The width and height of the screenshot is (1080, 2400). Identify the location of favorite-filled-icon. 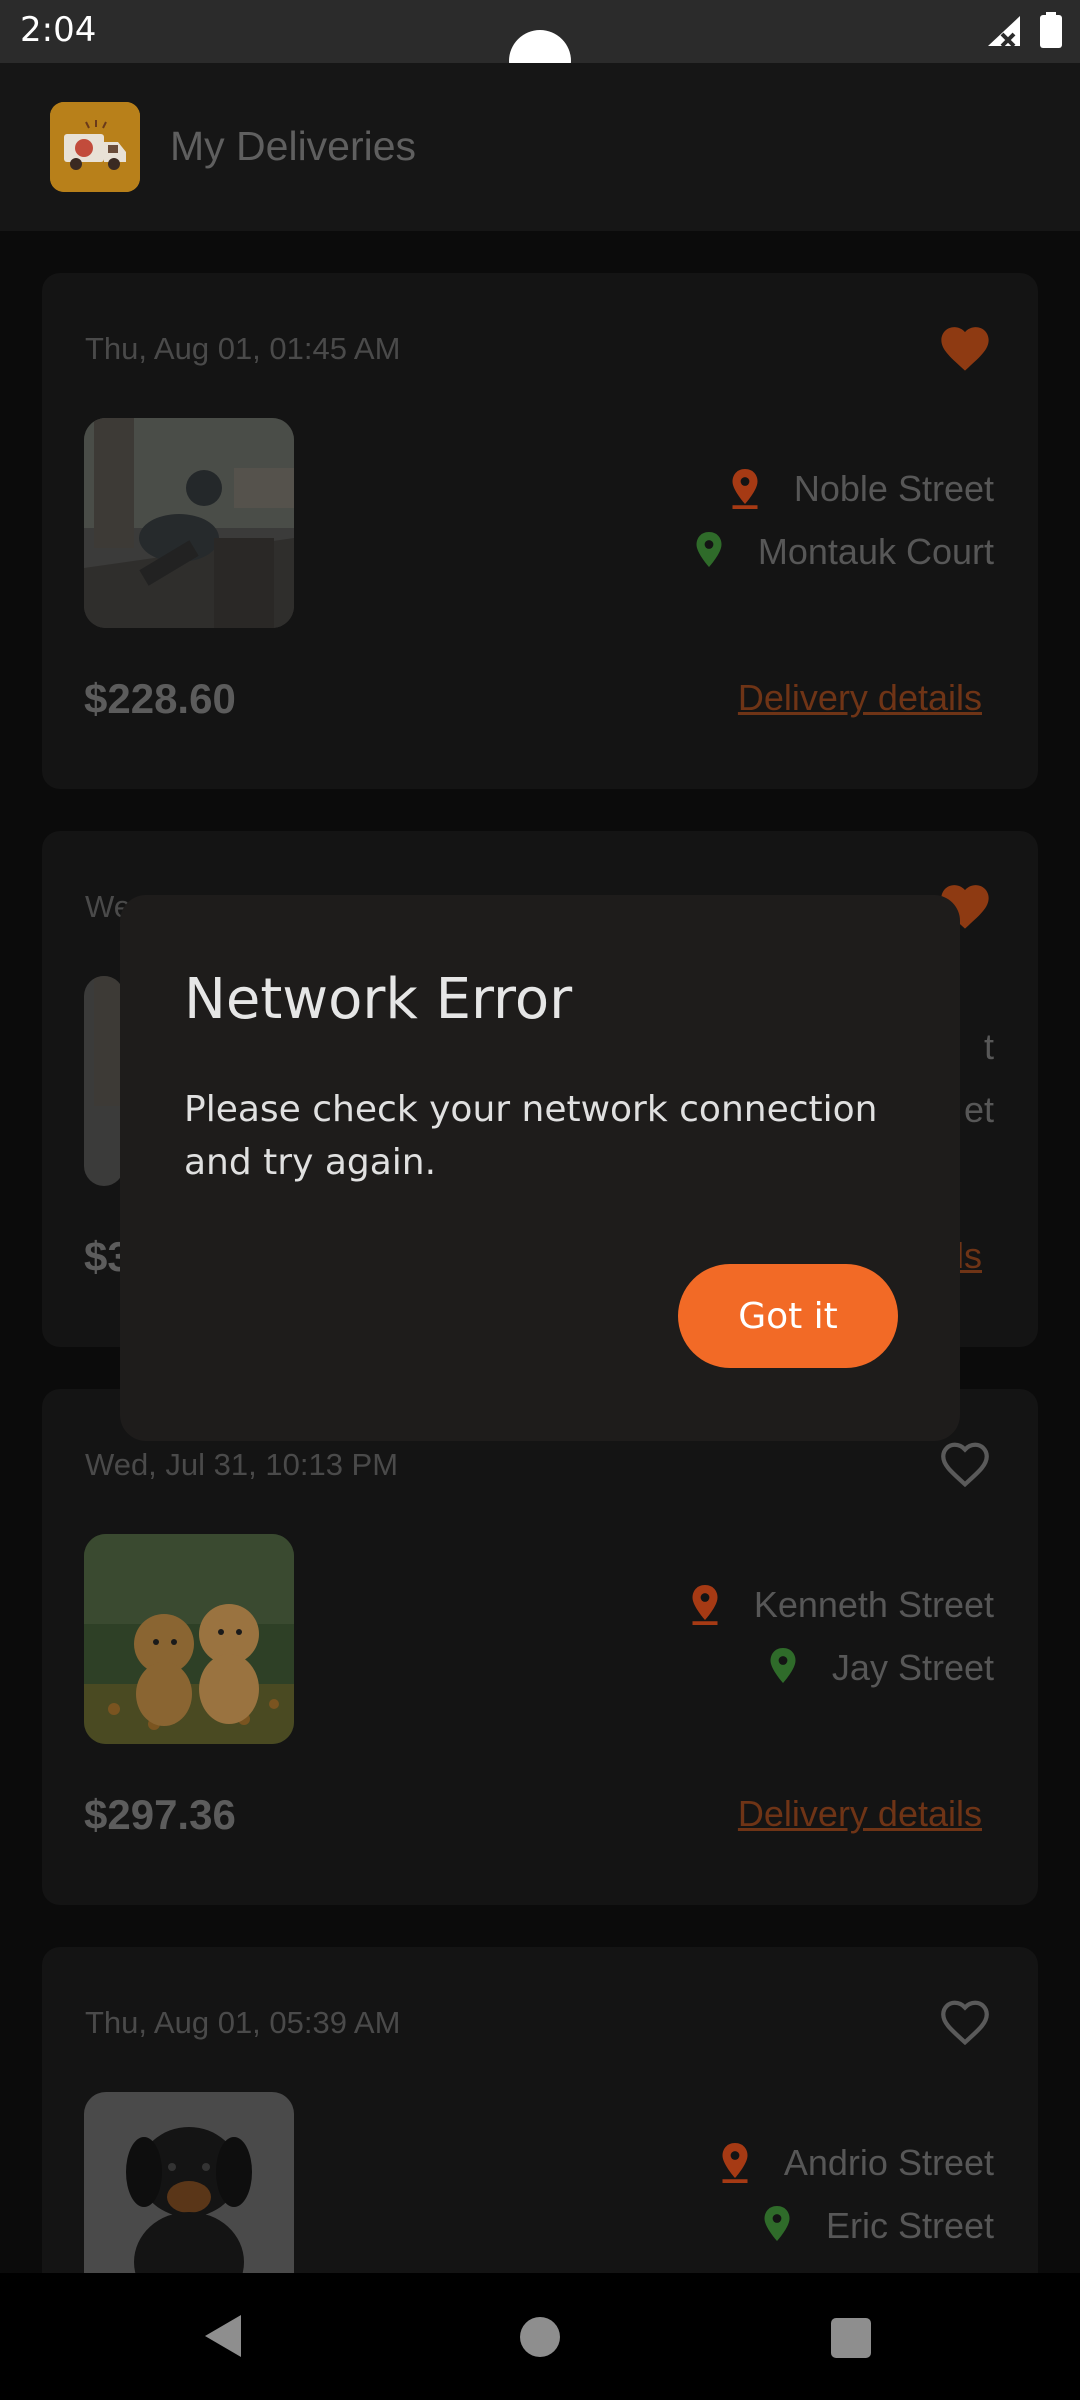
(965, 347).